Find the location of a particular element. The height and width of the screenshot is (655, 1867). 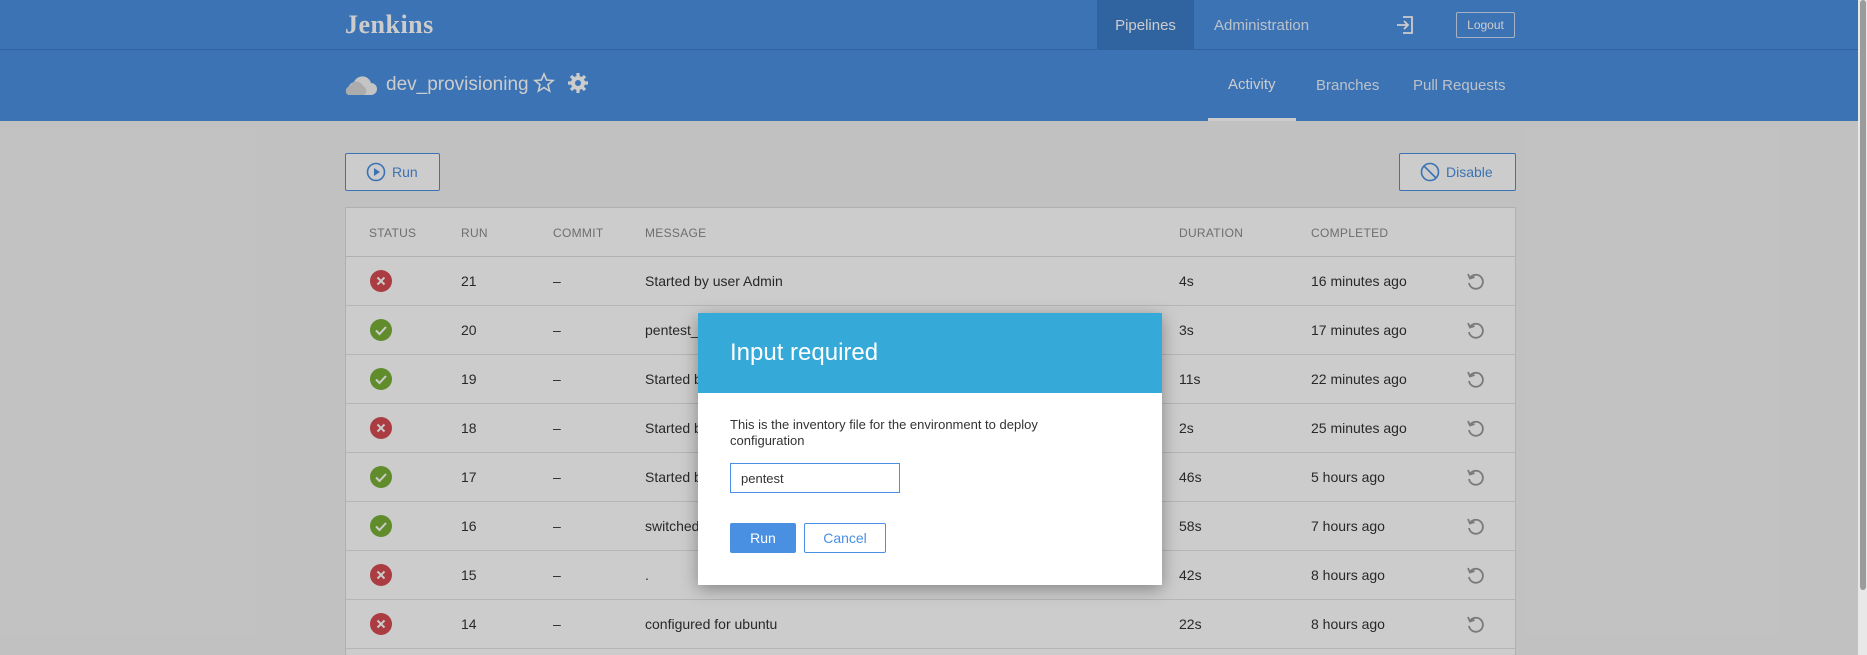

scrollbar-thumb is located at coordinates (1863, 295).